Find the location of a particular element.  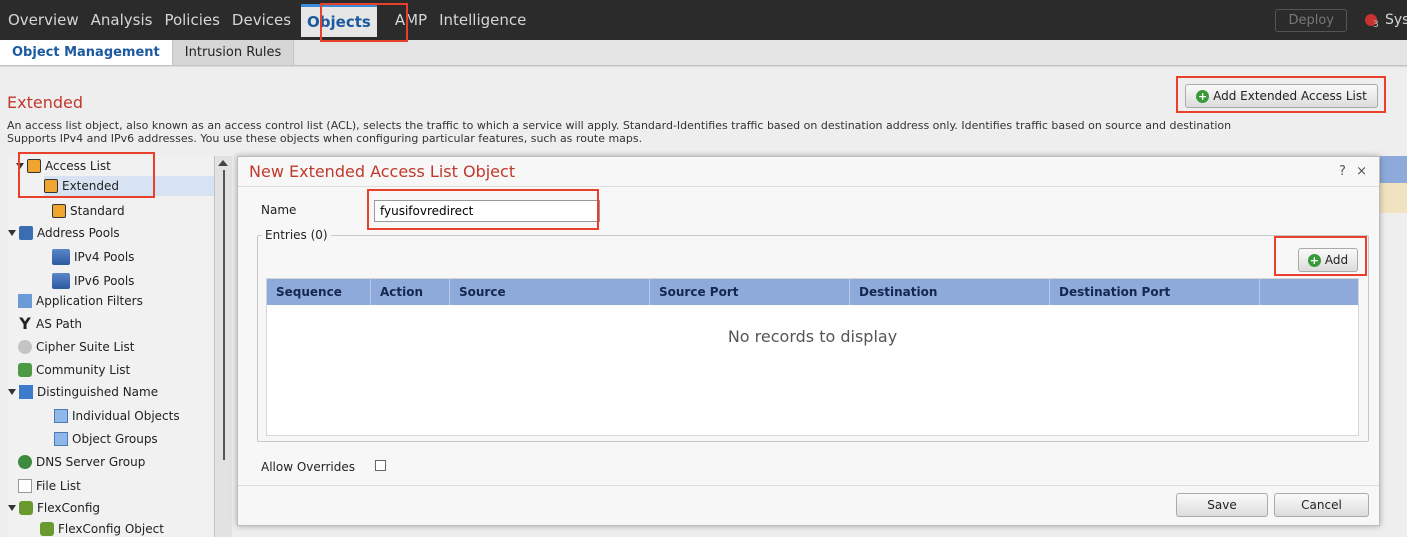

tree-item-individual-objects: Individual Objects is located at coordinates (117, 416).